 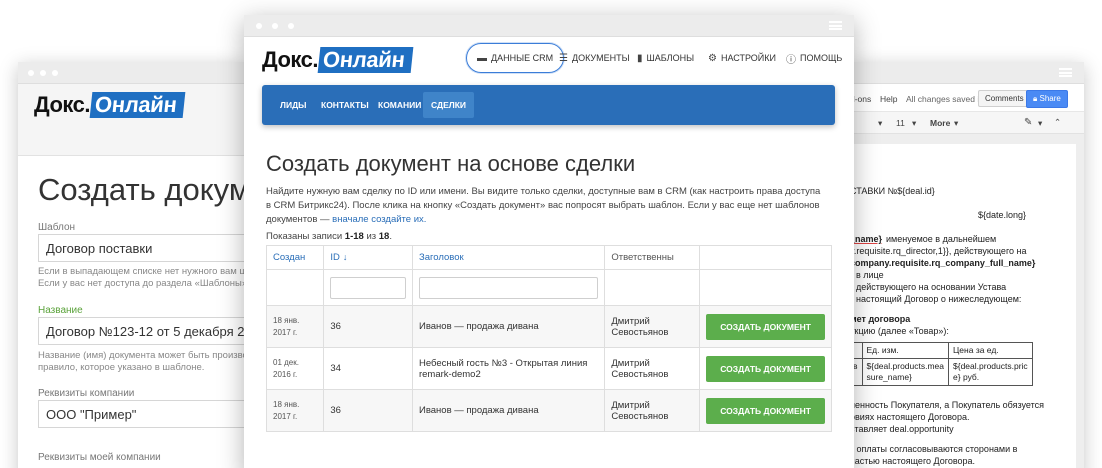 I want to click on table-cell: ${deal.products.mea sure_name}, so click(x=905, y=372).